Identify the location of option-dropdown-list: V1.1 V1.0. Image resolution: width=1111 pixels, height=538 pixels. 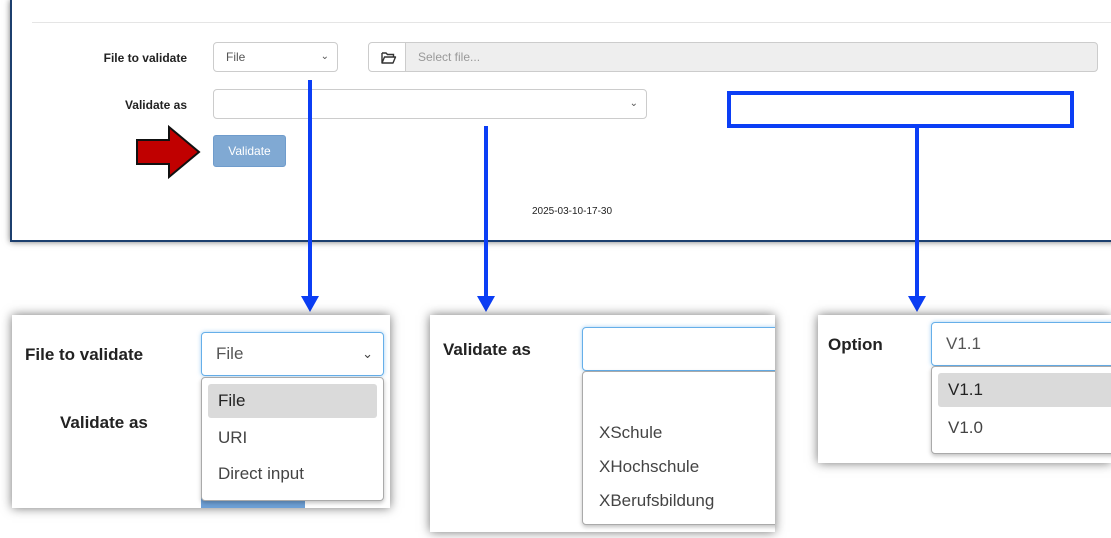
(1021, 410).